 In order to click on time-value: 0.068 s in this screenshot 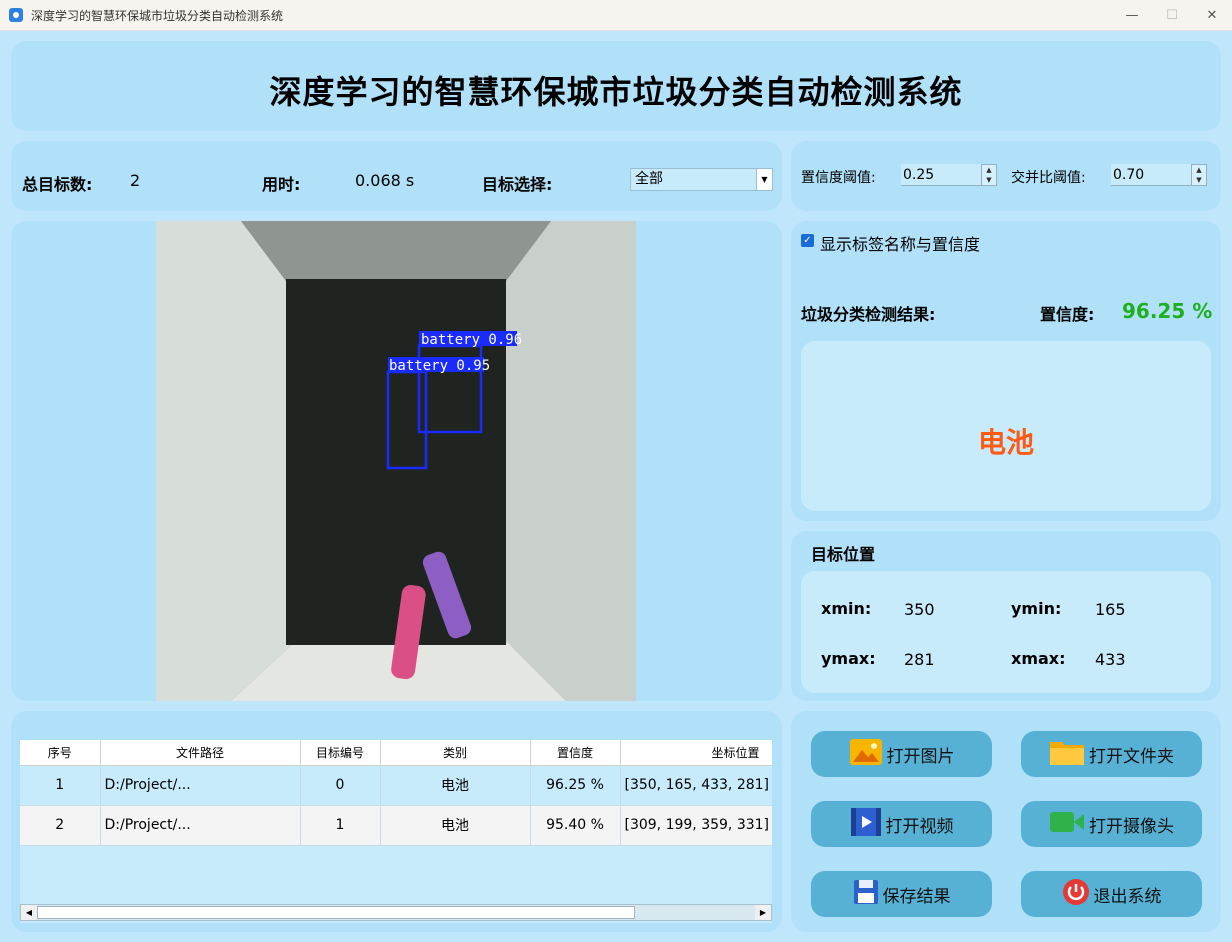, I will do `click(385, 180)`.